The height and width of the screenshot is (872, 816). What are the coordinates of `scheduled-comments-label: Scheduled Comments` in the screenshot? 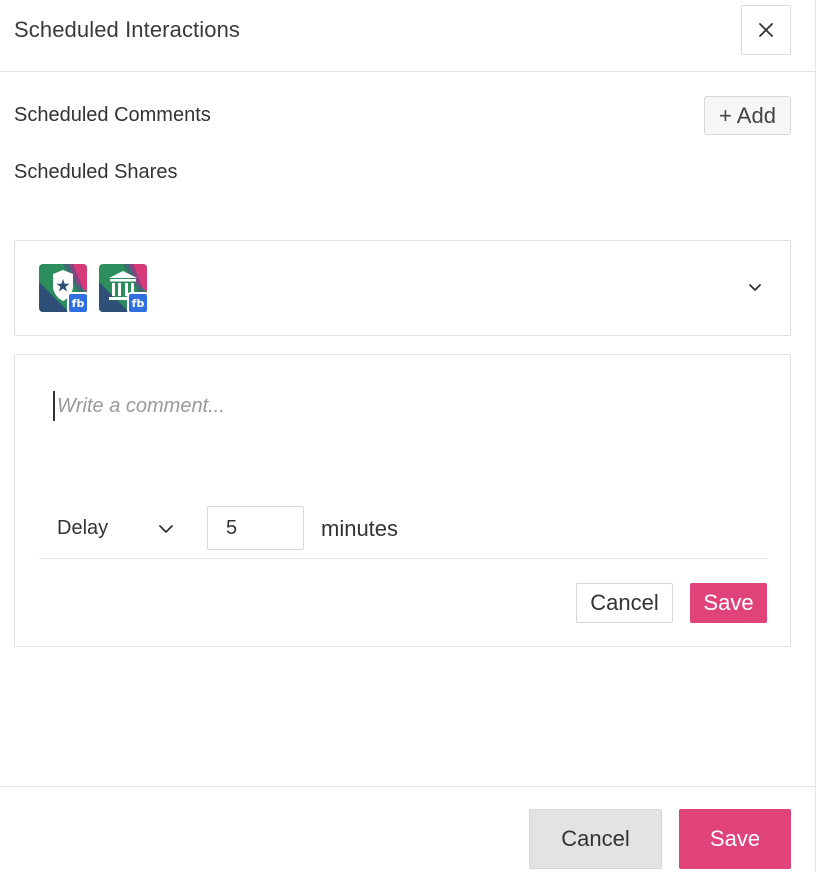 It's located at (112, 115).